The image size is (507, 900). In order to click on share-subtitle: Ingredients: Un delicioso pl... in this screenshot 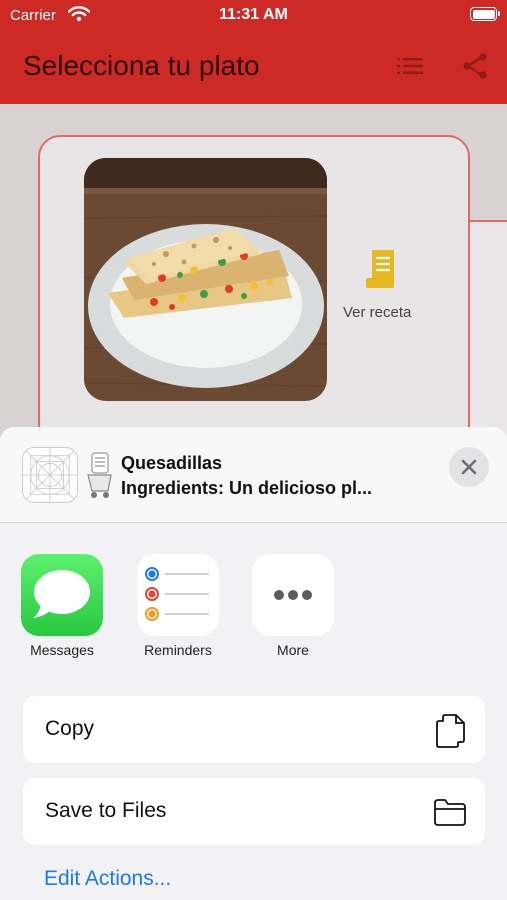, I will do `click(247, 488)`.